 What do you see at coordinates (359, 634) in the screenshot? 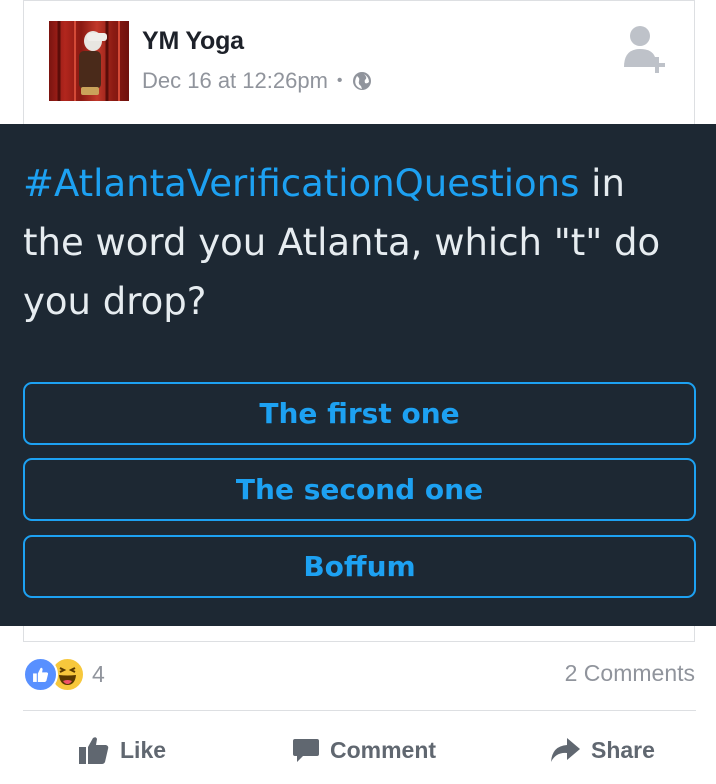
I see `card-bottom-edge` at bounding box center [359, 634].